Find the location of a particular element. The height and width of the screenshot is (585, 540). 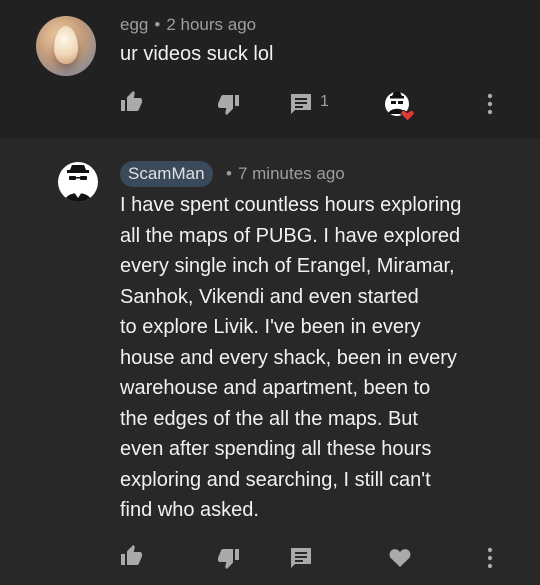

comment-text-line: warehouse and apartment, been to is located at coordinates (275, 388).